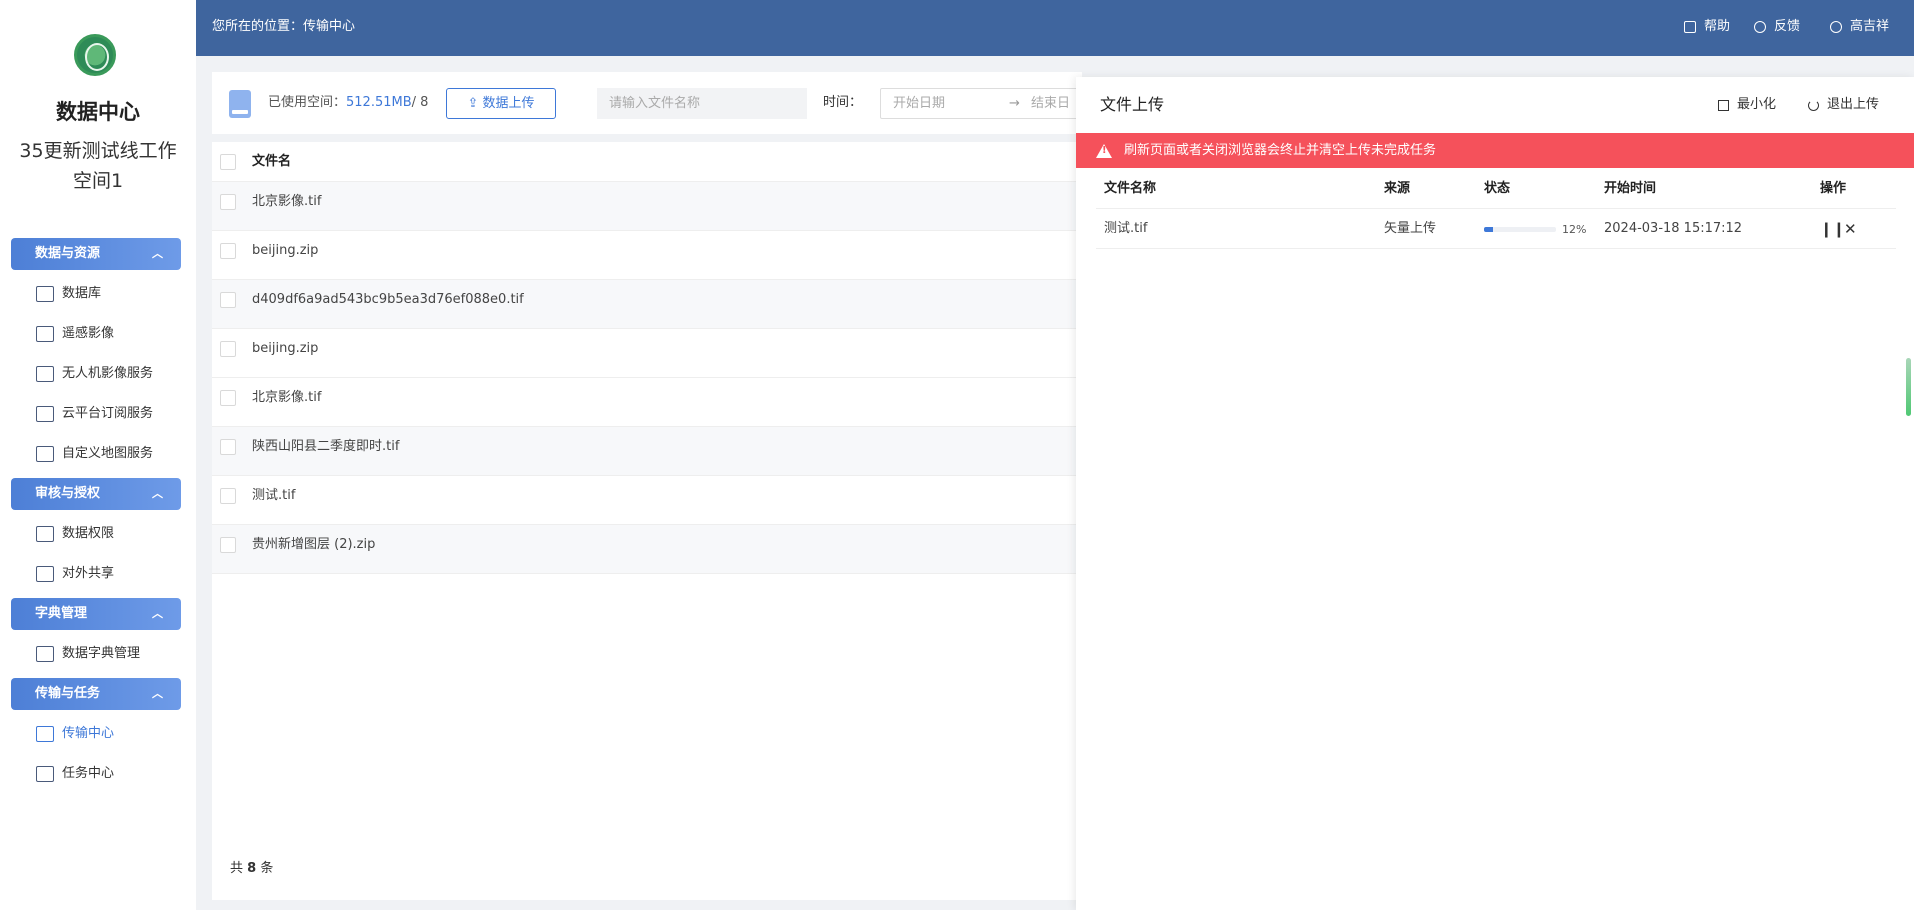 The image size is (1914, 910). Describe the element at coordinates (75, 334) in the screenshot. I see `sidebar-item-remote-sensing: 遥感影像` at that location.